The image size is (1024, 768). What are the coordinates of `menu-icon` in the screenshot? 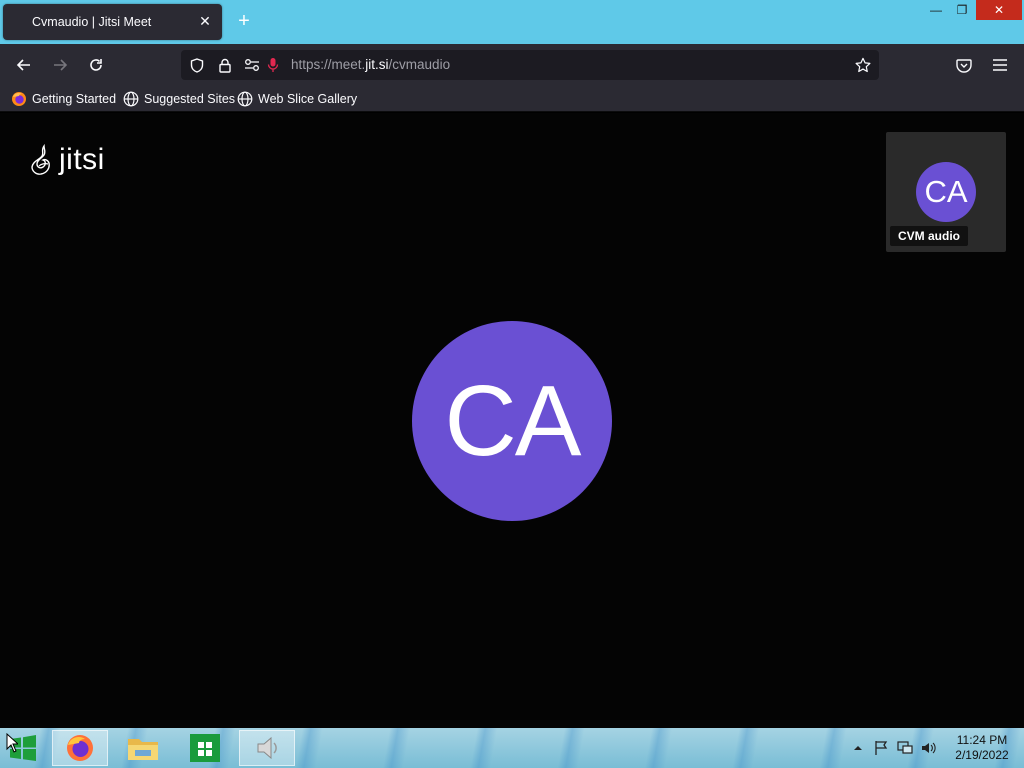 It's located at (1000, 65).